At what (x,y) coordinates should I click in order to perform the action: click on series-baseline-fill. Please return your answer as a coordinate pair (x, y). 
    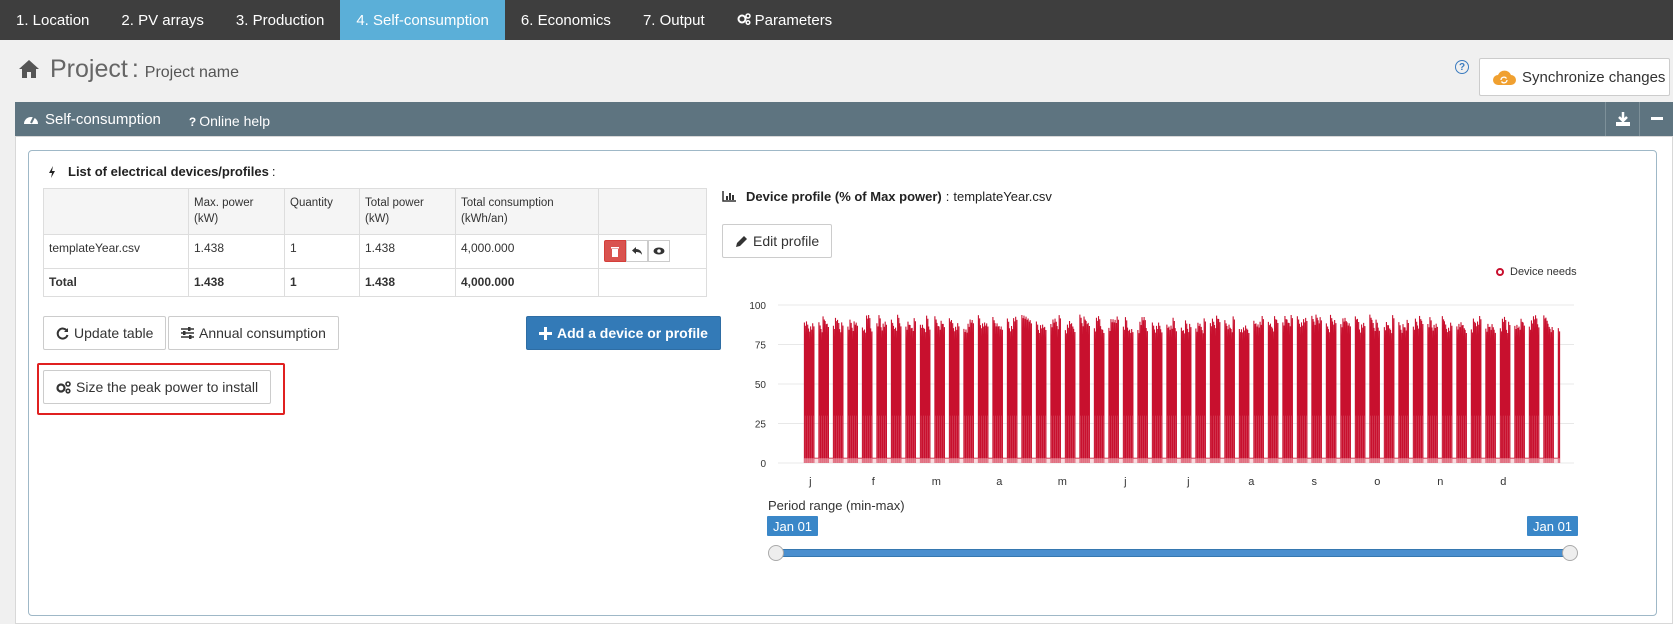
    Looking at the image, I should click on (1182, 460).